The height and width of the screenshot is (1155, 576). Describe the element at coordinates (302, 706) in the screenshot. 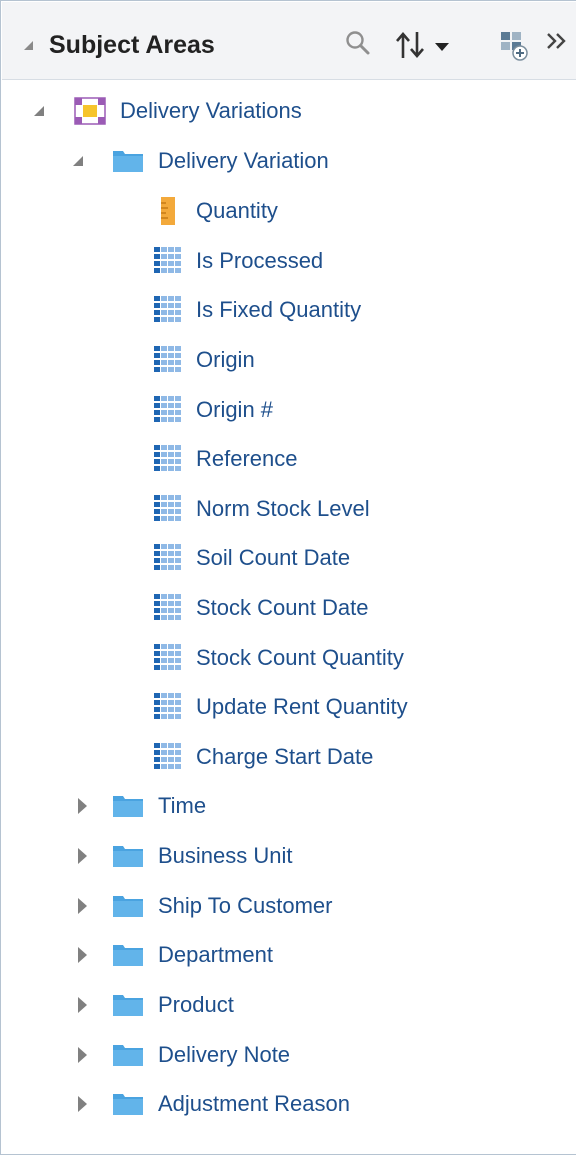

I see `tree-node-label: Update Rent Quantity` at that location.